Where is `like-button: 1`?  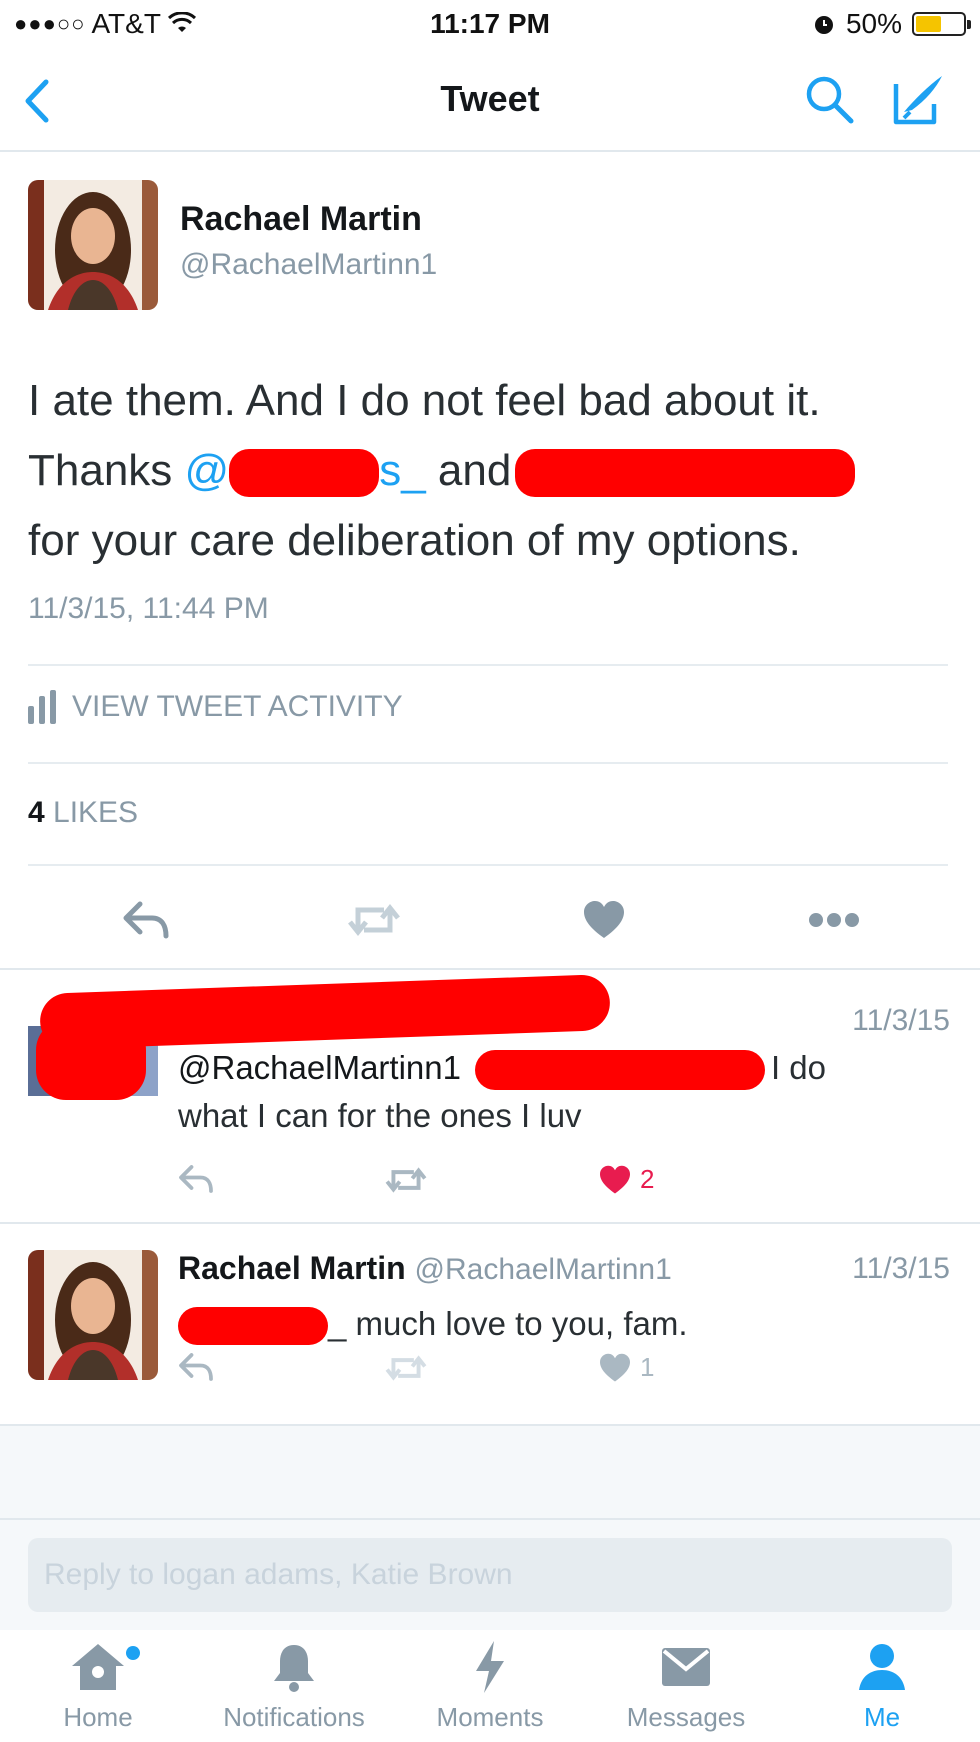 like-button: 1 is located at coordinates (626, 1367).